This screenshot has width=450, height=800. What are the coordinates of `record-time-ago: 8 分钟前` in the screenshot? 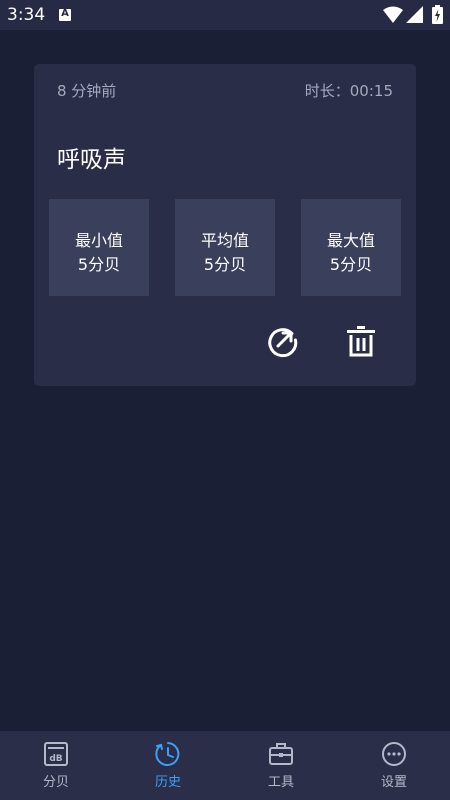 It's located at (87, 91).